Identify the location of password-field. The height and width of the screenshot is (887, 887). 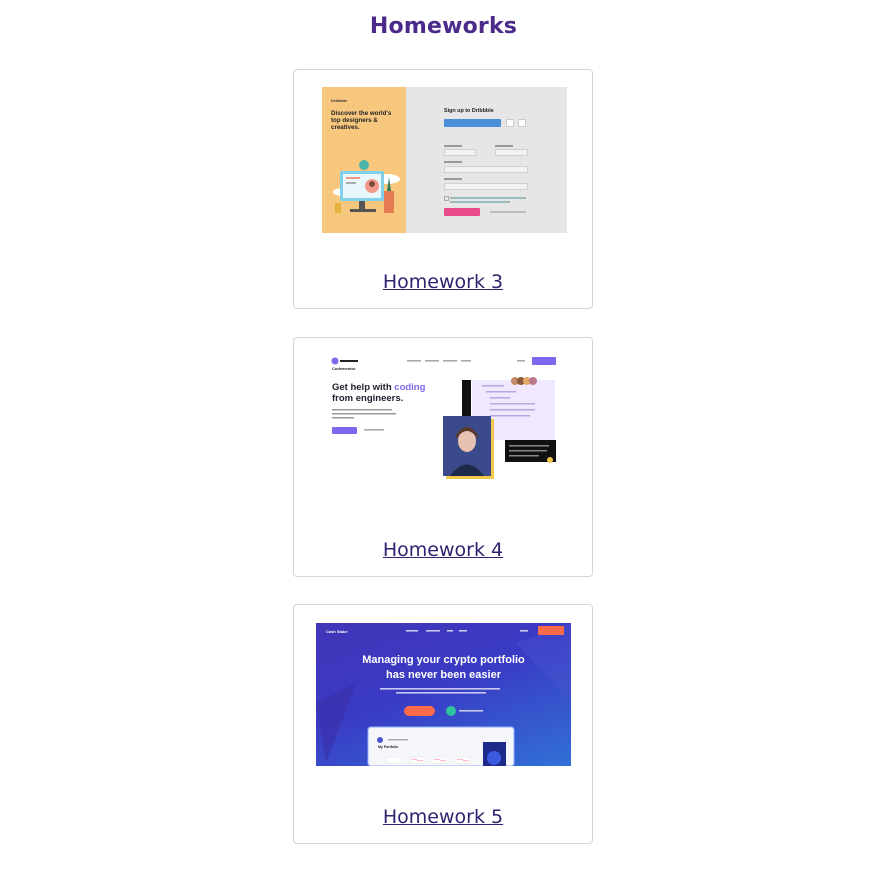
(486, 186).